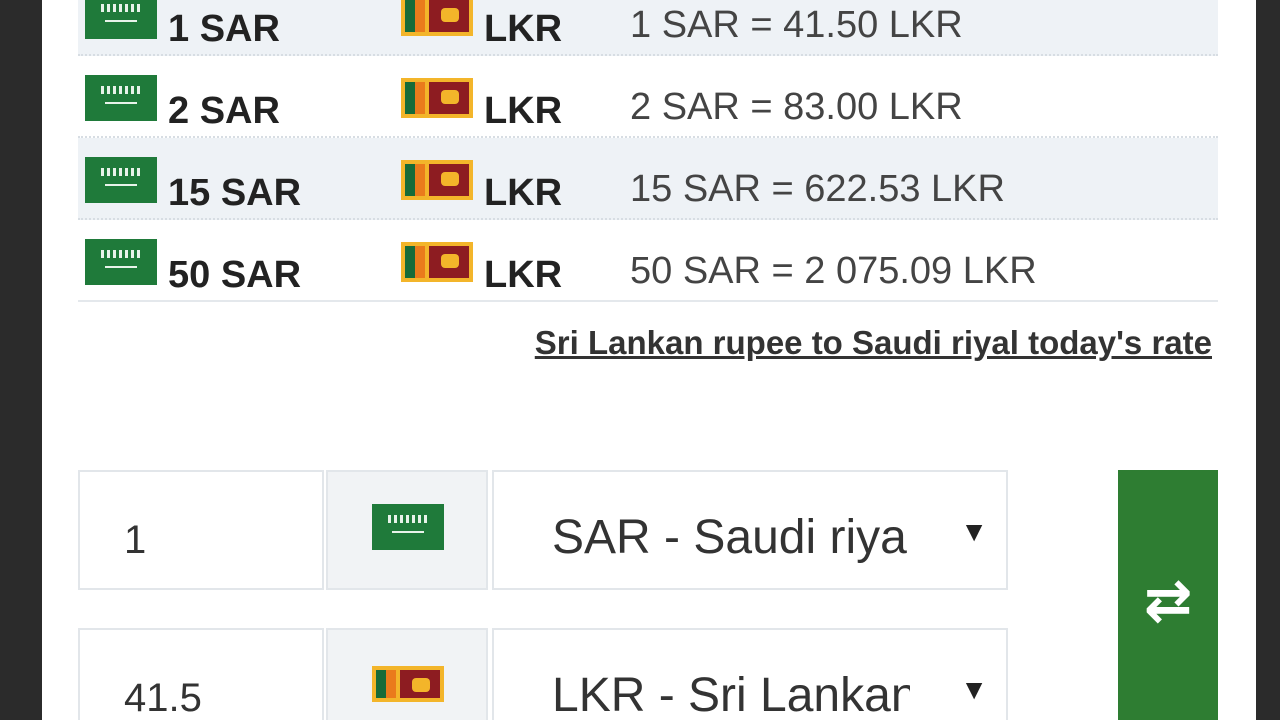 This screenshot has width=1280, height=720. I want to click on table-row: 1 SAR LKR 1 SAR = 41.50 LKR, so click(648, 28).